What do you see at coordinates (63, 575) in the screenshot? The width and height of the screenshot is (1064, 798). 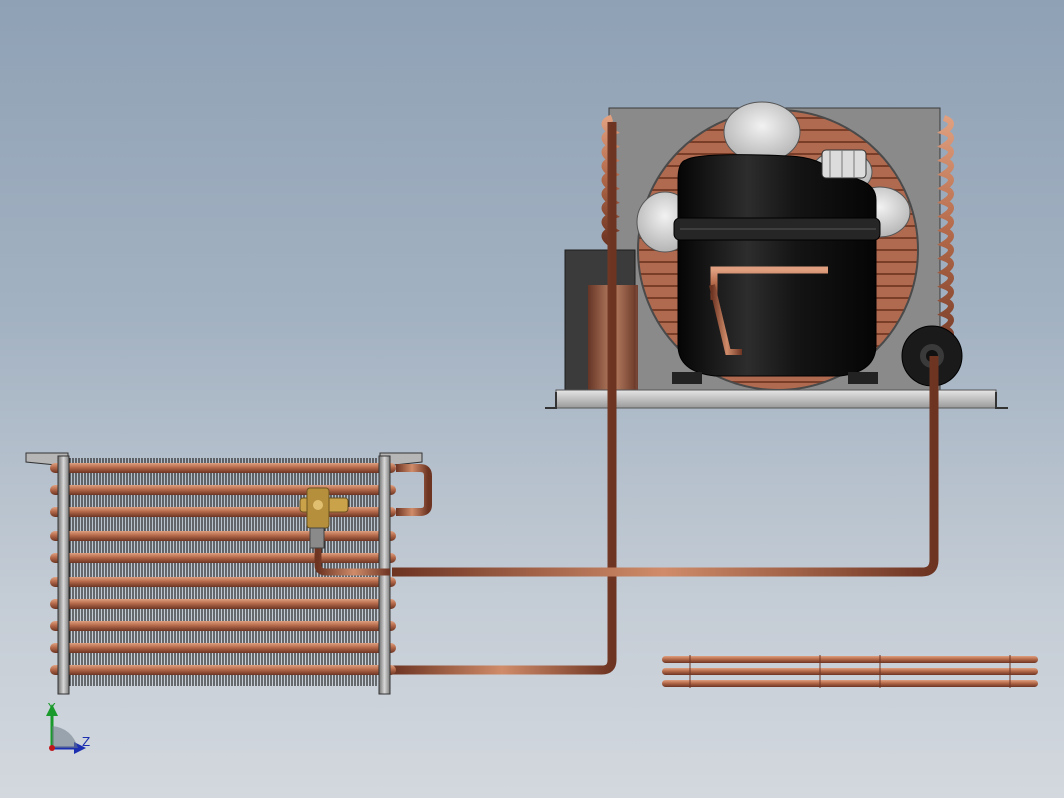 I see `left-end-plate` at bounding box center [63, 575].